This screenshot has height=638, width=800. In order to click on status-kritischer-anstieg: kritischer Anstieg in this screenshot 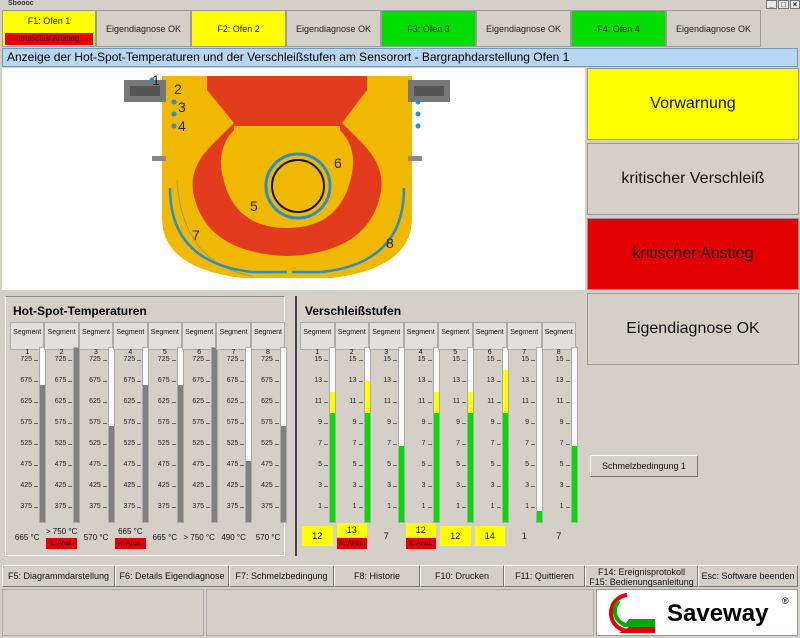, I will do `click(693, 254)`.